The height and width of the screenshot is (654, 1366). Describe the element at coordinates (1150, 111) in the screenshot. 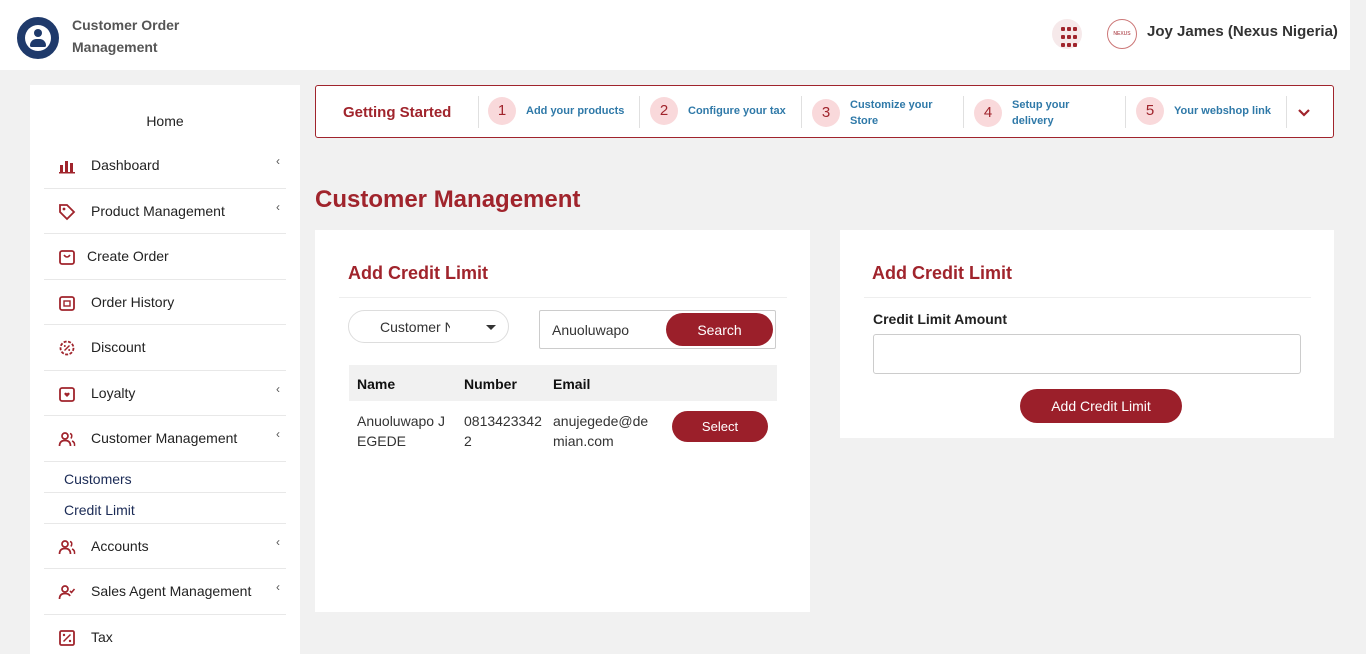

I see `step-number: 5` at that location.